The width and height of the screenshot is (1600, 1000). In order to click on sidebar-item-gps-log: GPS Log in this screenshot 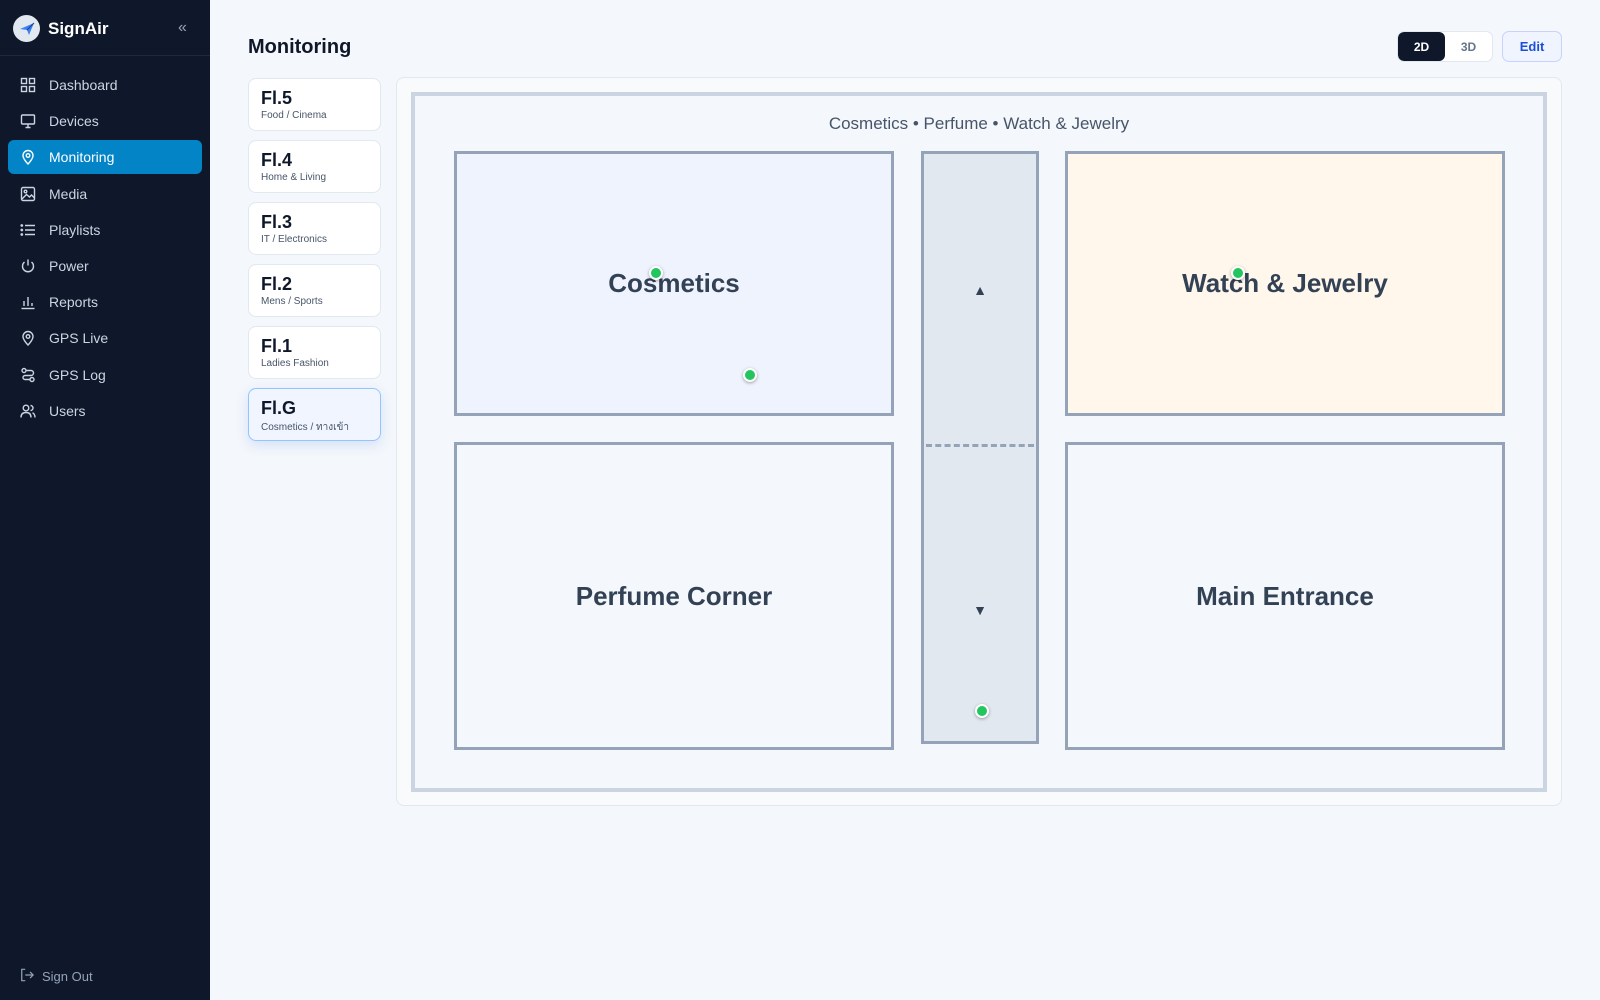, I will do `click(105, 375)`.